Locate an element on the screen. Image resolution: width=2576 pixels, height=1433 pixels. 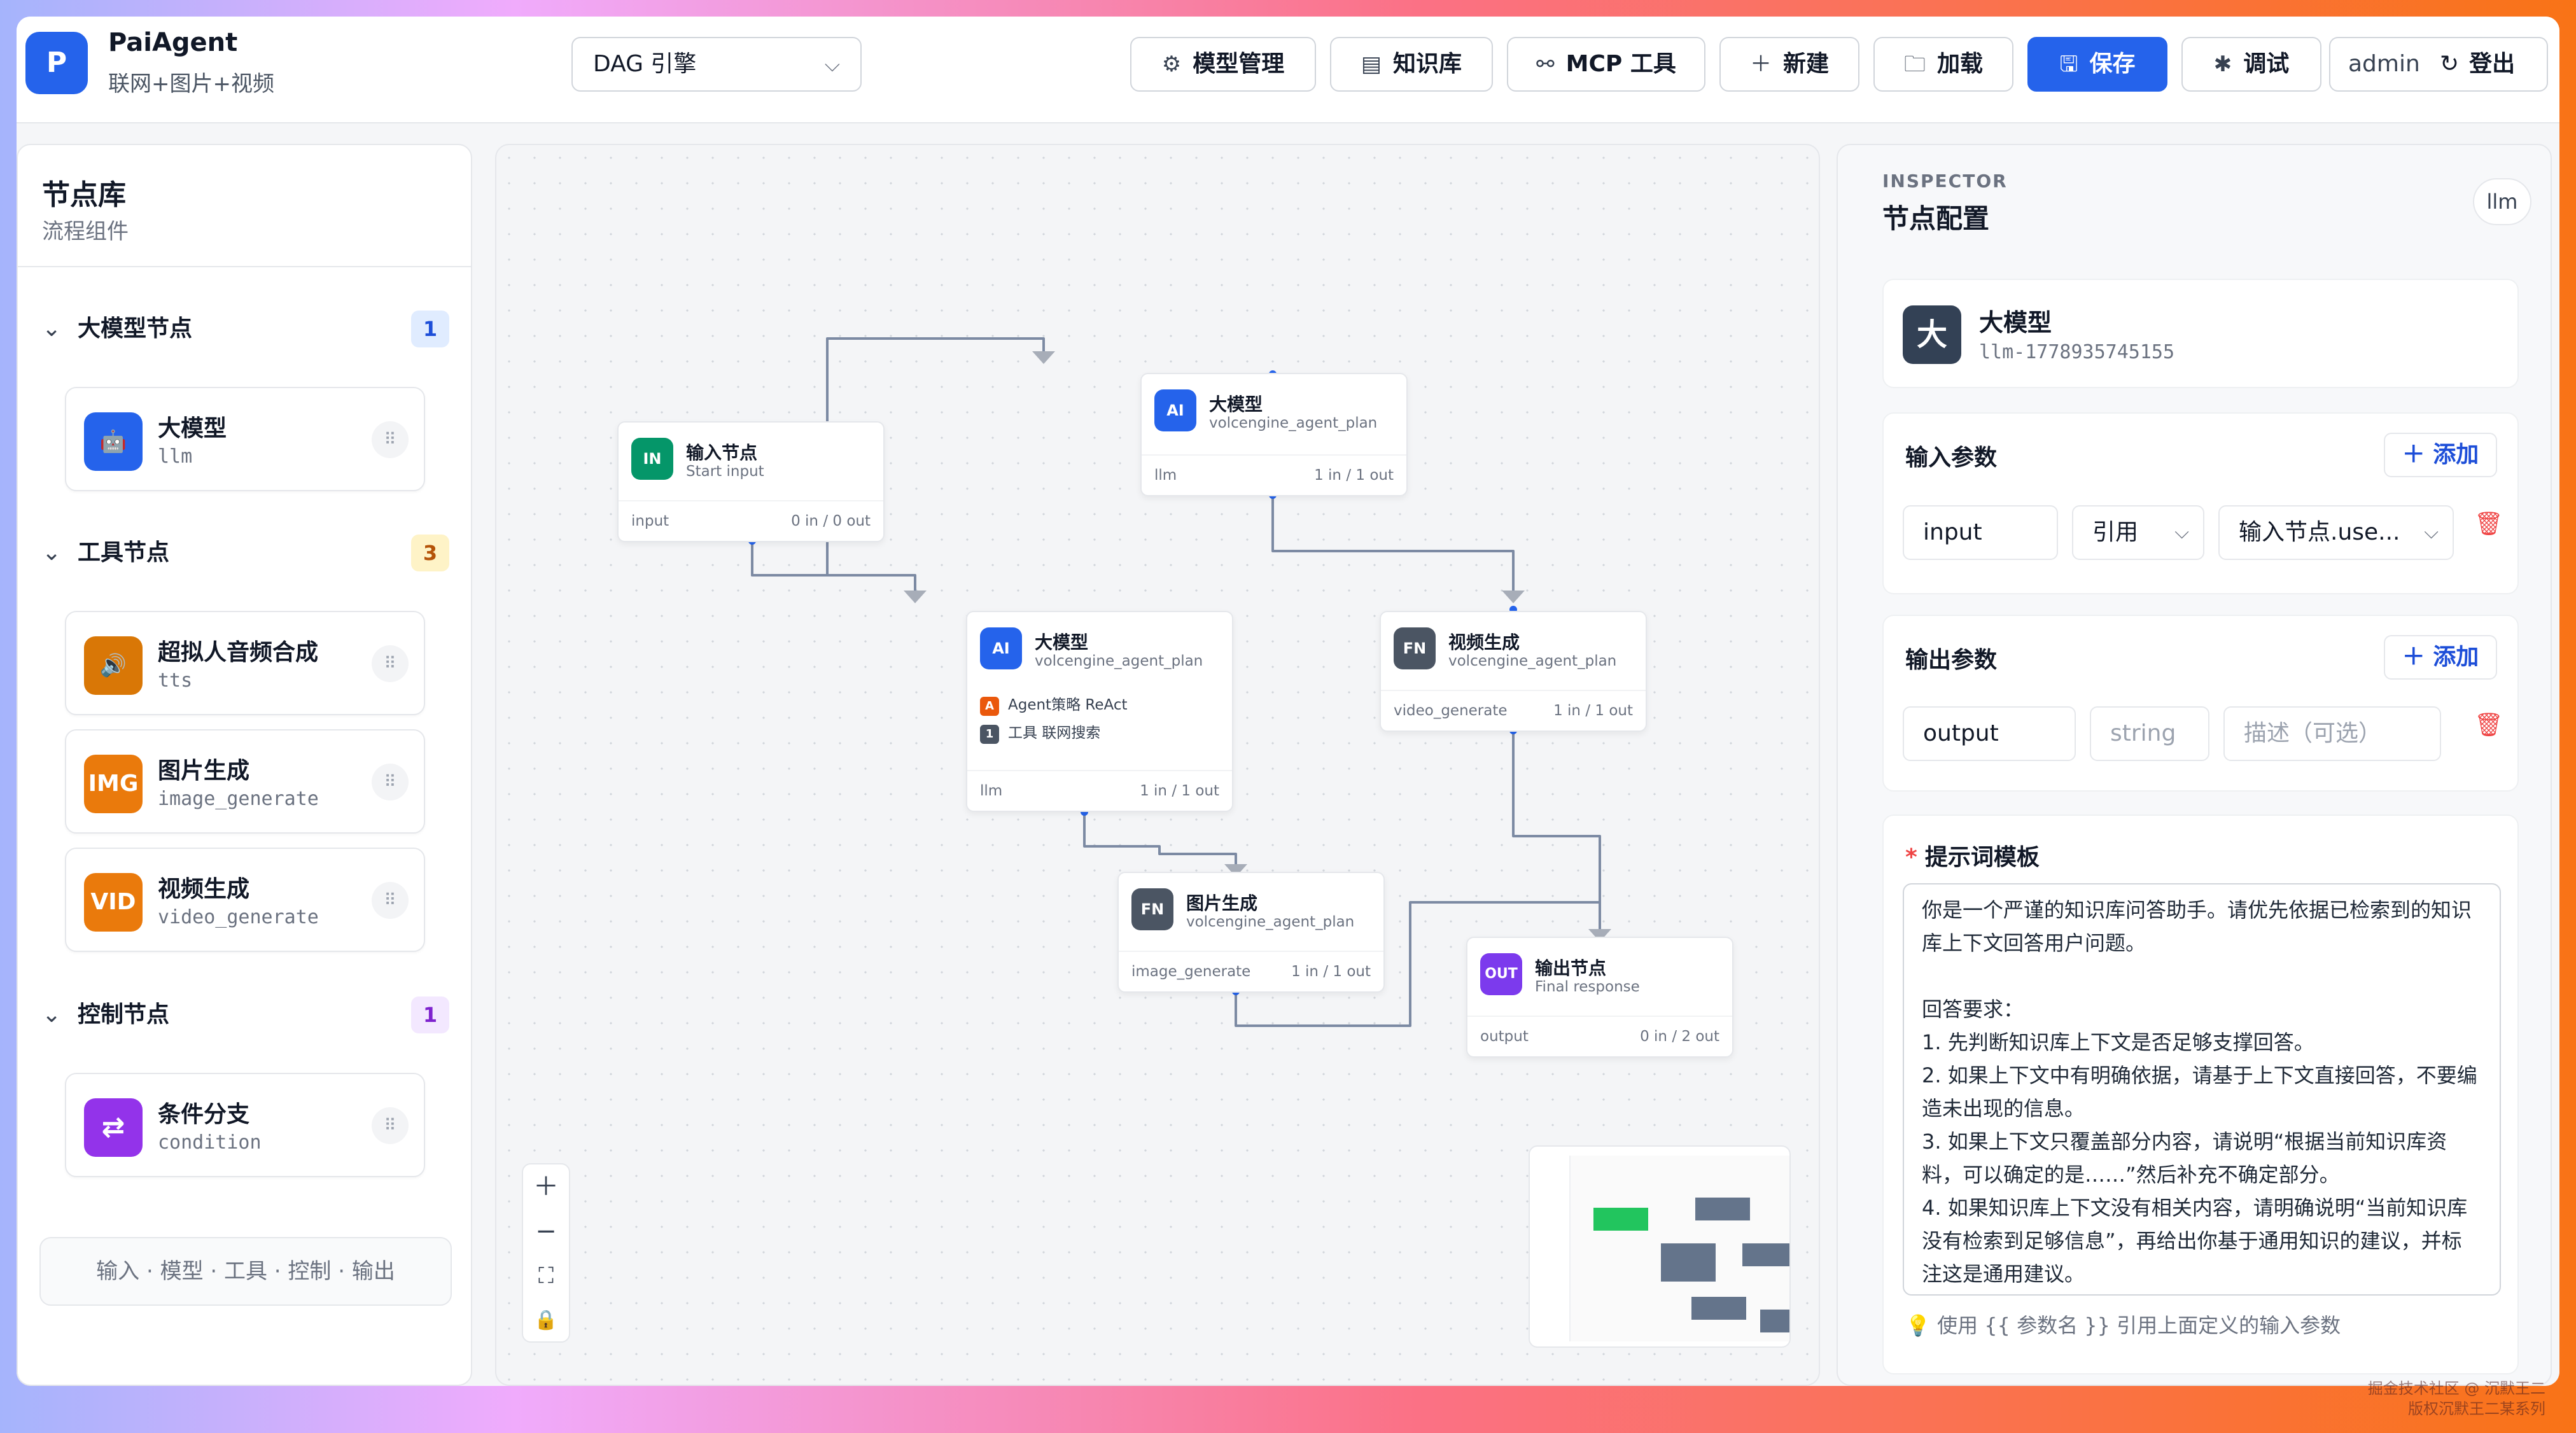
node-type: llm is located at coordinates (1165, 476).